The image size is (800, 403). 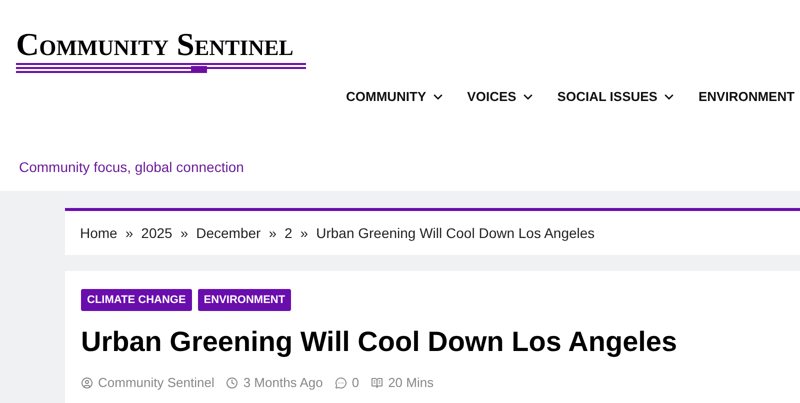 What do you see at coordinates (283, 383) in the screenshot?
I see `meta-text: 3 Months Ago` at bounding box center [283, 383].